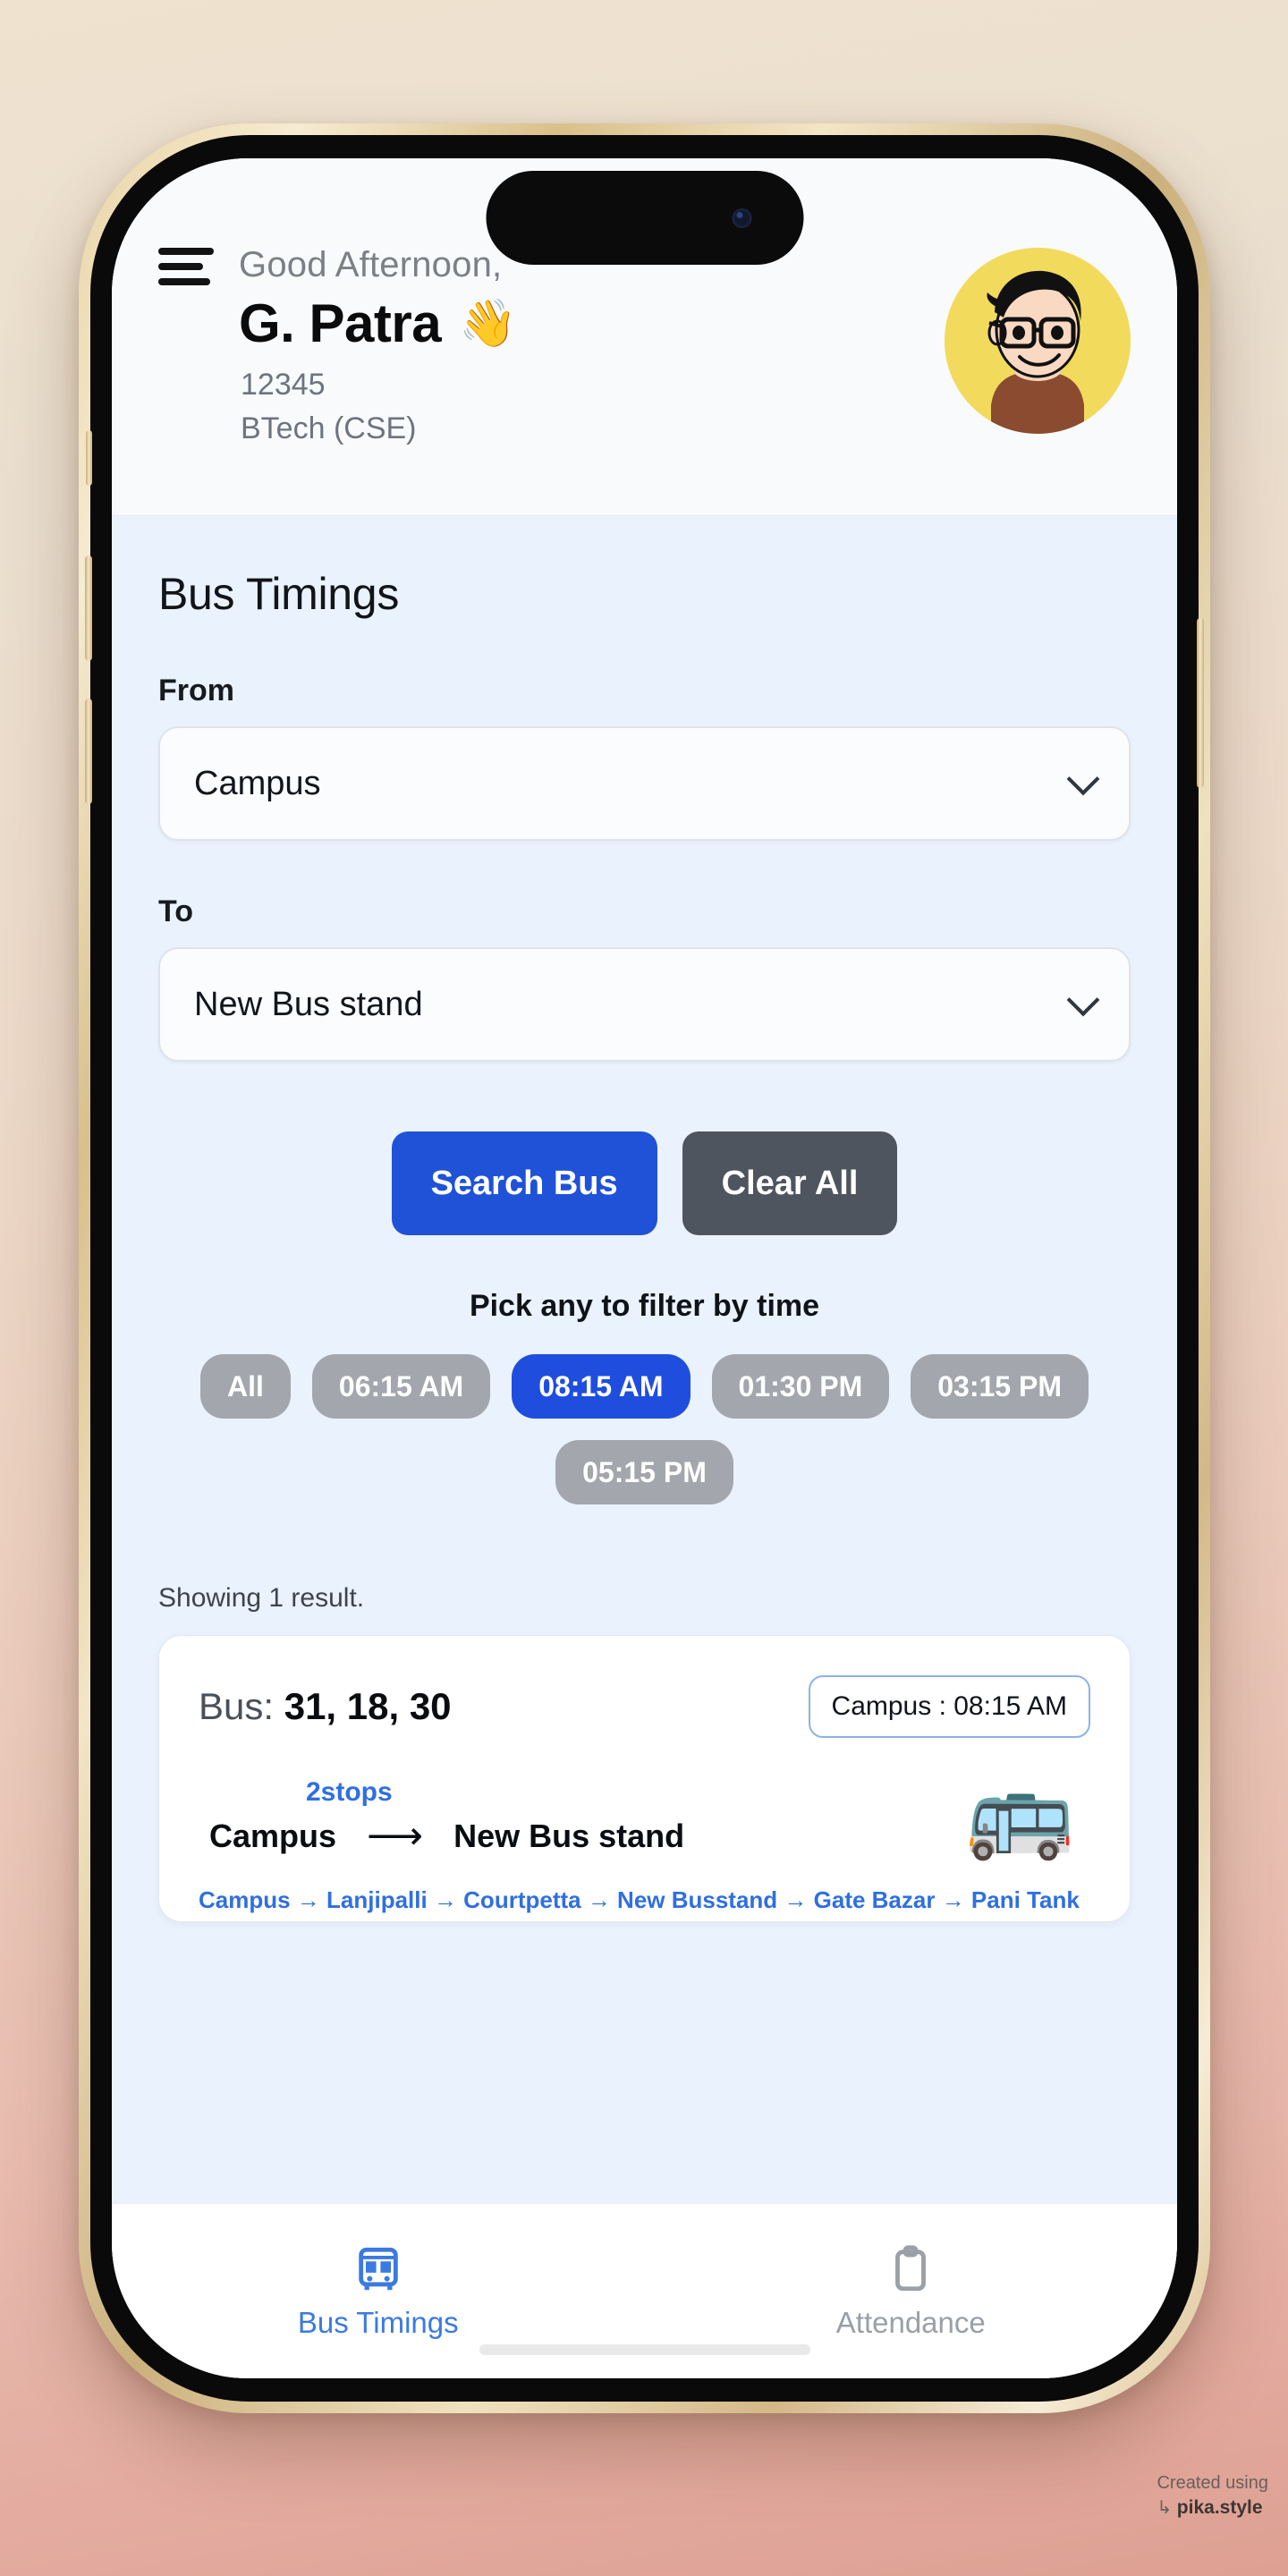 This screenshot has height=2576, width=1288. Describe the element at coordinates (88, 608) in the screenshot. I see `volume-up-button` at that location.